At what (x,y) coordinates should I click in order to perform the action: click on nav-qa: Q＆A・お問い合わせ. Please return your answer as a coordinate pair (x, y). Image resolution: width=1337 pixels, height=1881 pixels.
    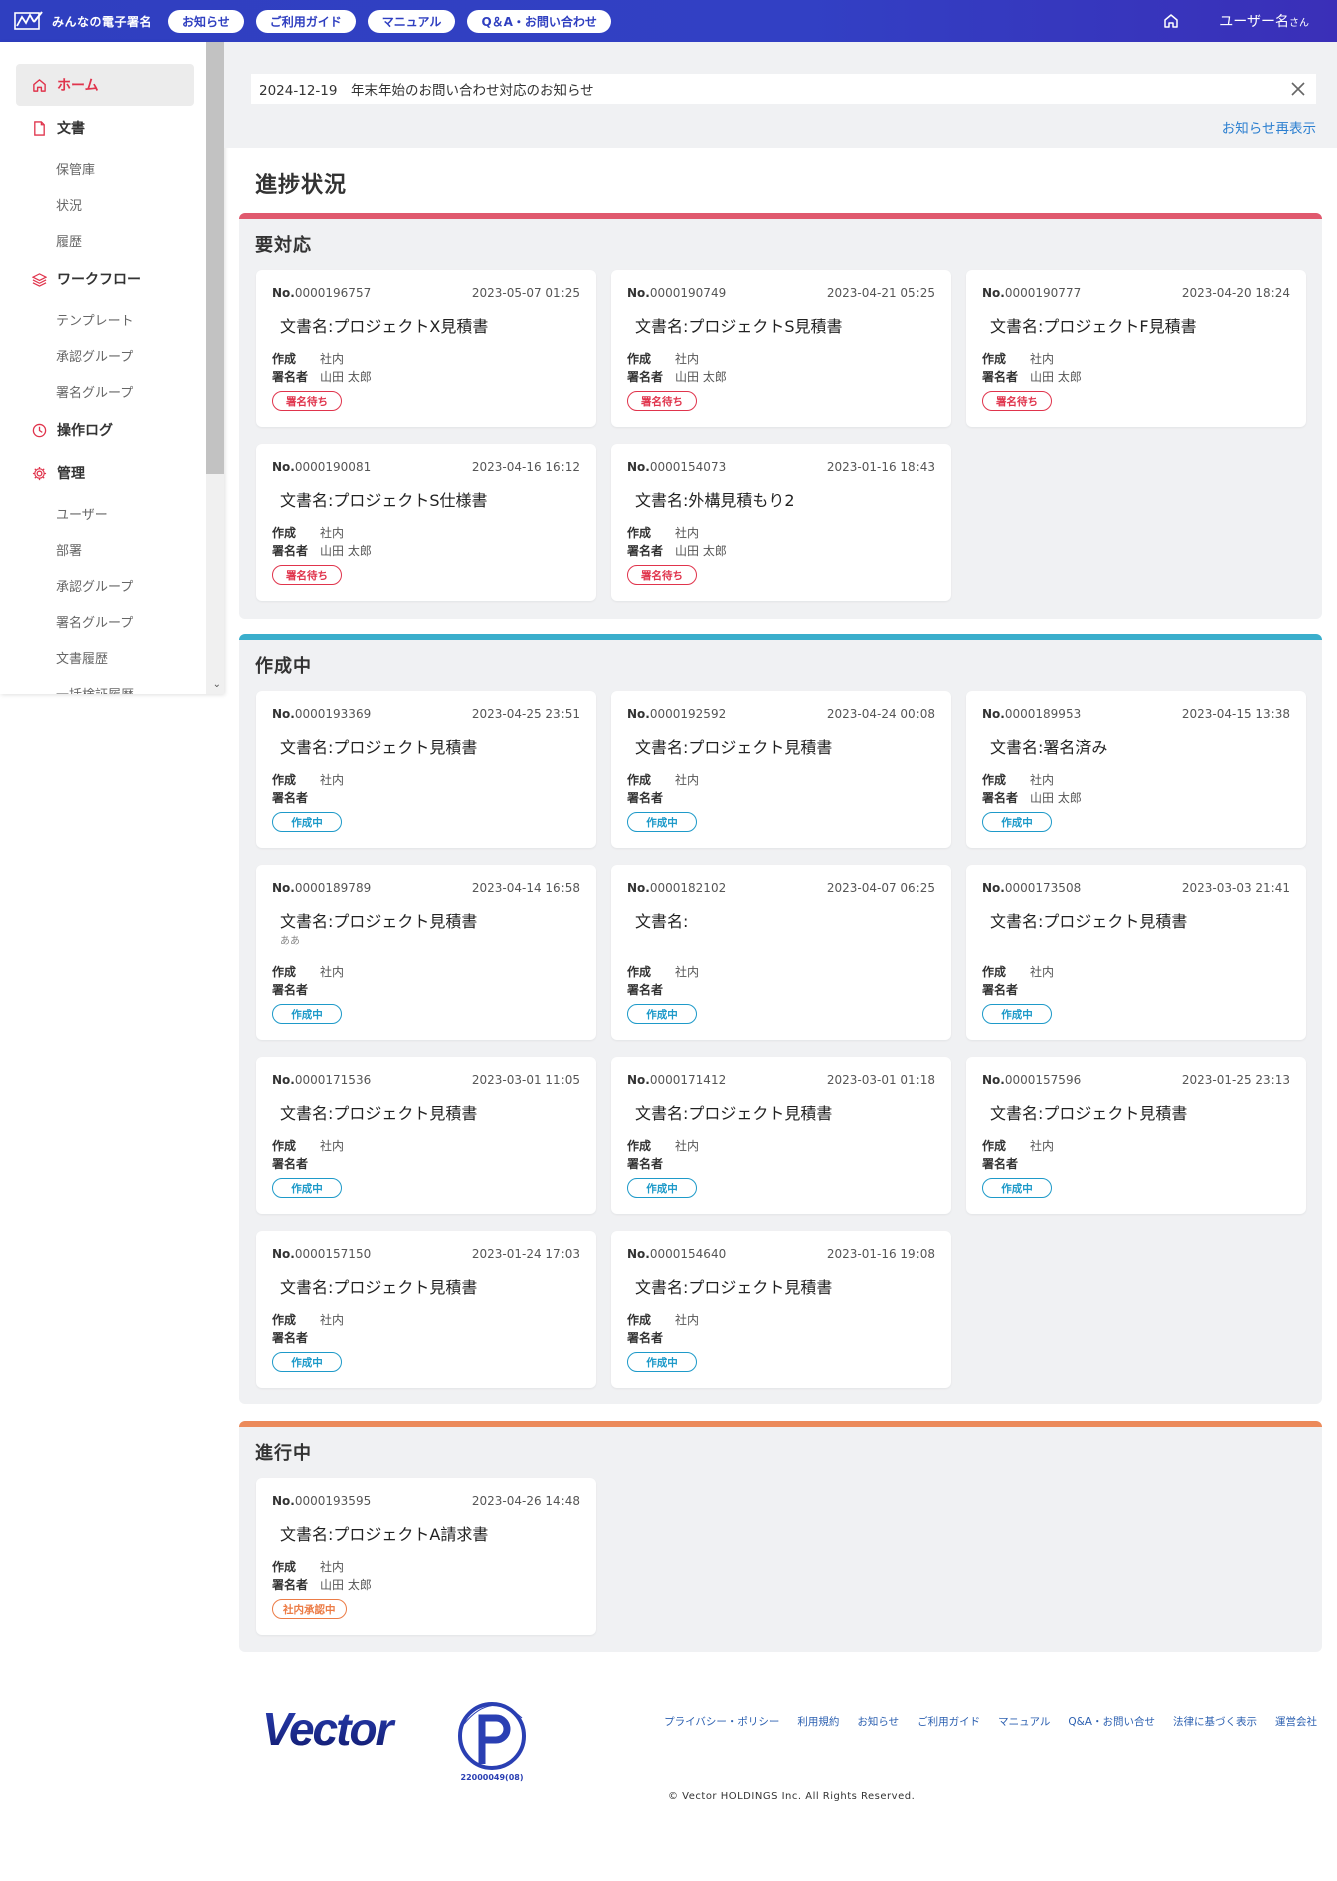
    Looking at the image, I should click on (539, 21).